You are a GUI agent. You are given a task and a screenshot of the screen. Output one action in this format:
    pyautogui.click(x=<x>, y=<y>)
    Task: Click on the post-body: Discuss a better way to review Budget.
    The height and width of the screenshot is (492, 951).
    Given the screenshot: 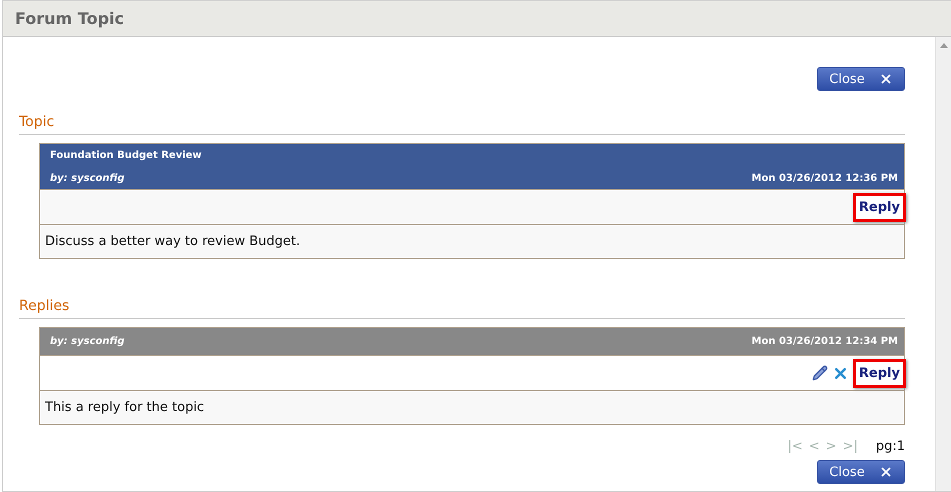 What is the action you would take?
    pyautogui.click(x=472, y=241)
    